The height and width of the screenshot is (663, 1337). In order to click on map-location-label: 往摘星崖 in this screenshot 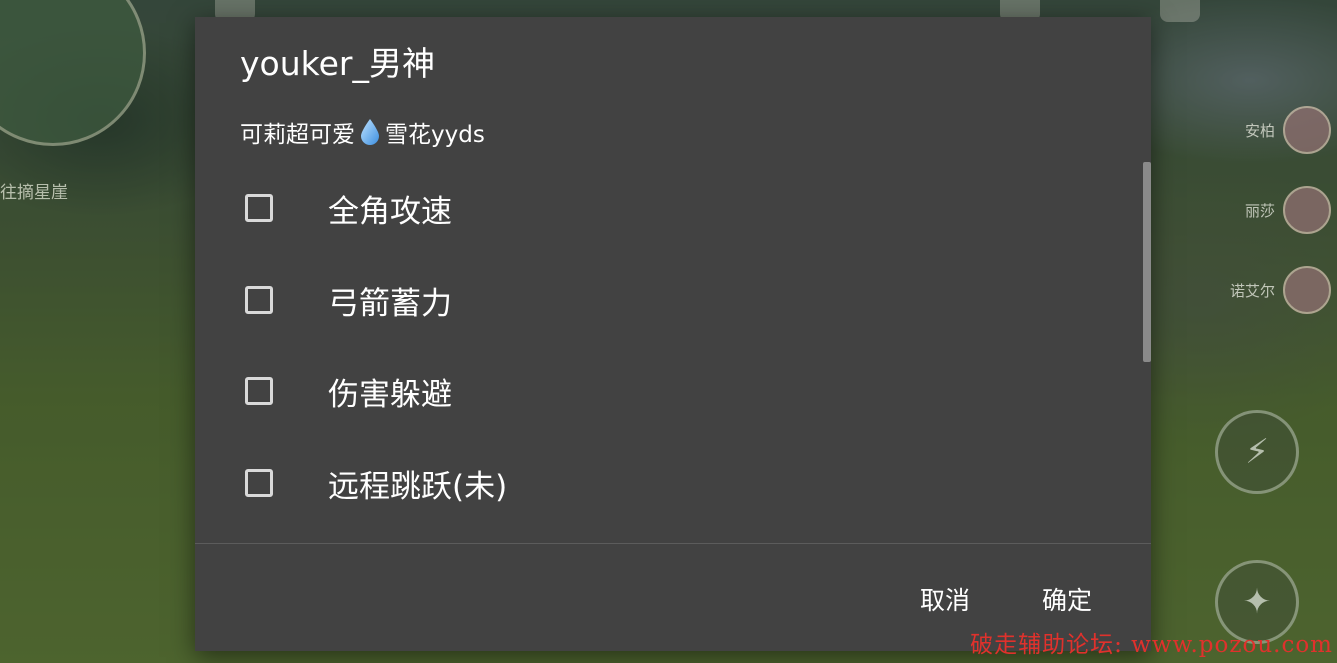, I will do `click(34, 193)`.